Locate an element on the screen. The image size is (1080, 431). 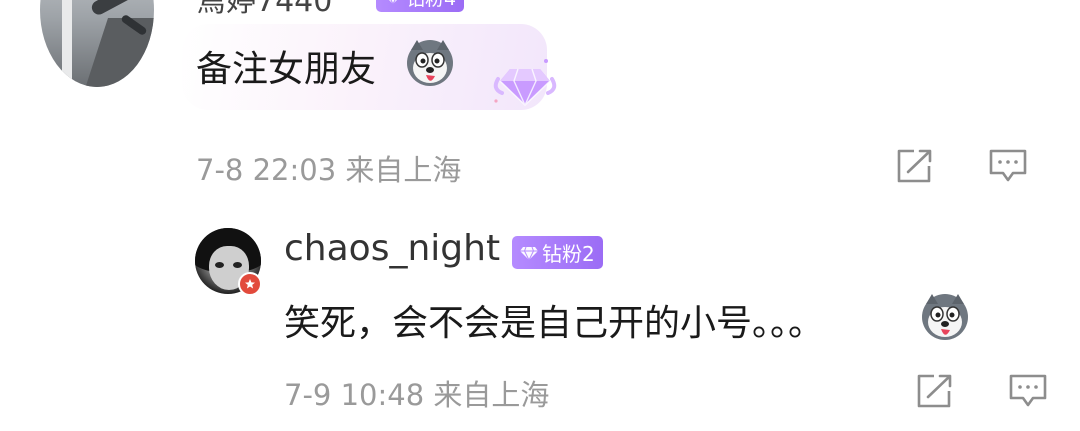
comment2-username: chaos_night is located at coordinates (392, 248).